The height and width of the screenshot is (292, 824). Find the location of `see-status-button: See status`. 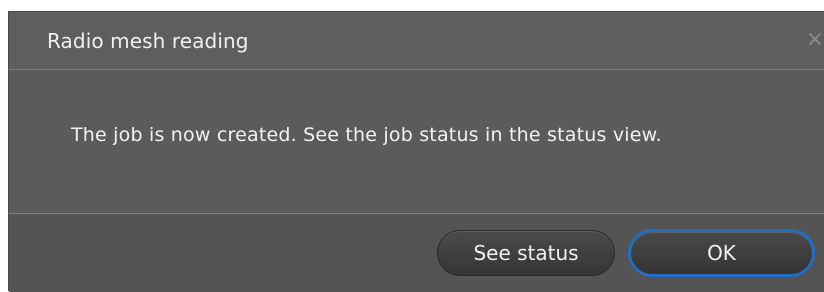

see-status-button: See status is located at coordinates (526, 253).